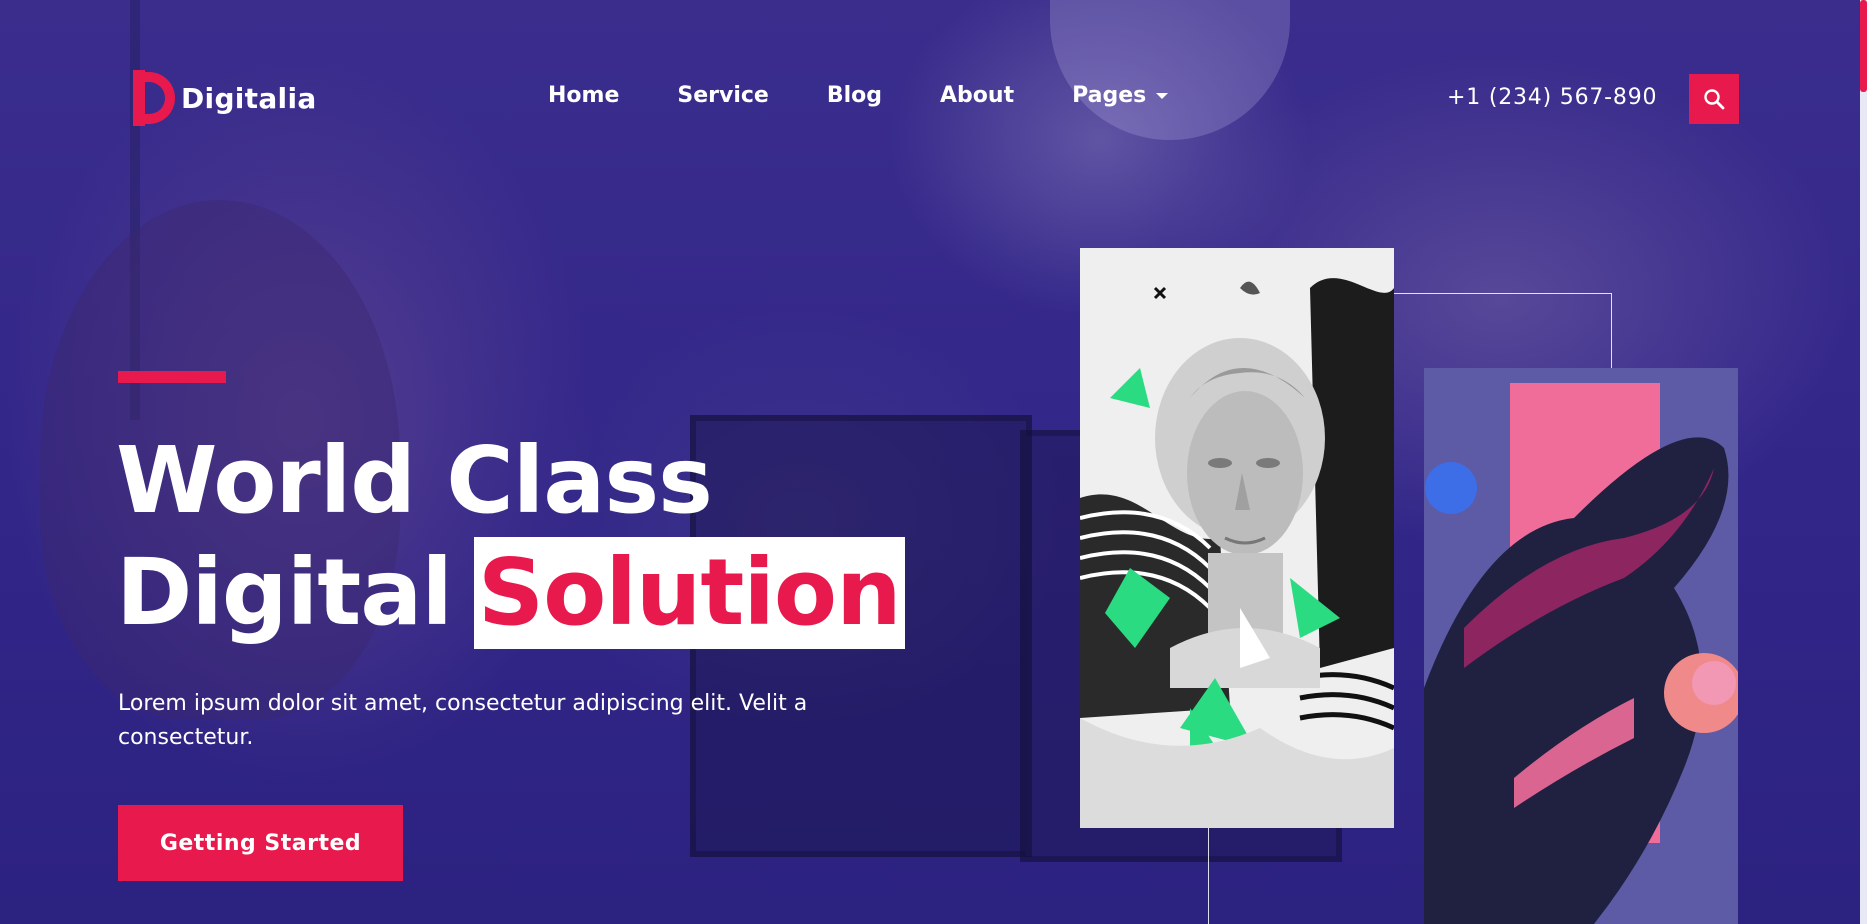  What do you see at coordinates (1109, 95) in the screenshot?
I see `nav-item-label: Pages` at bounding box center [1109, 95].